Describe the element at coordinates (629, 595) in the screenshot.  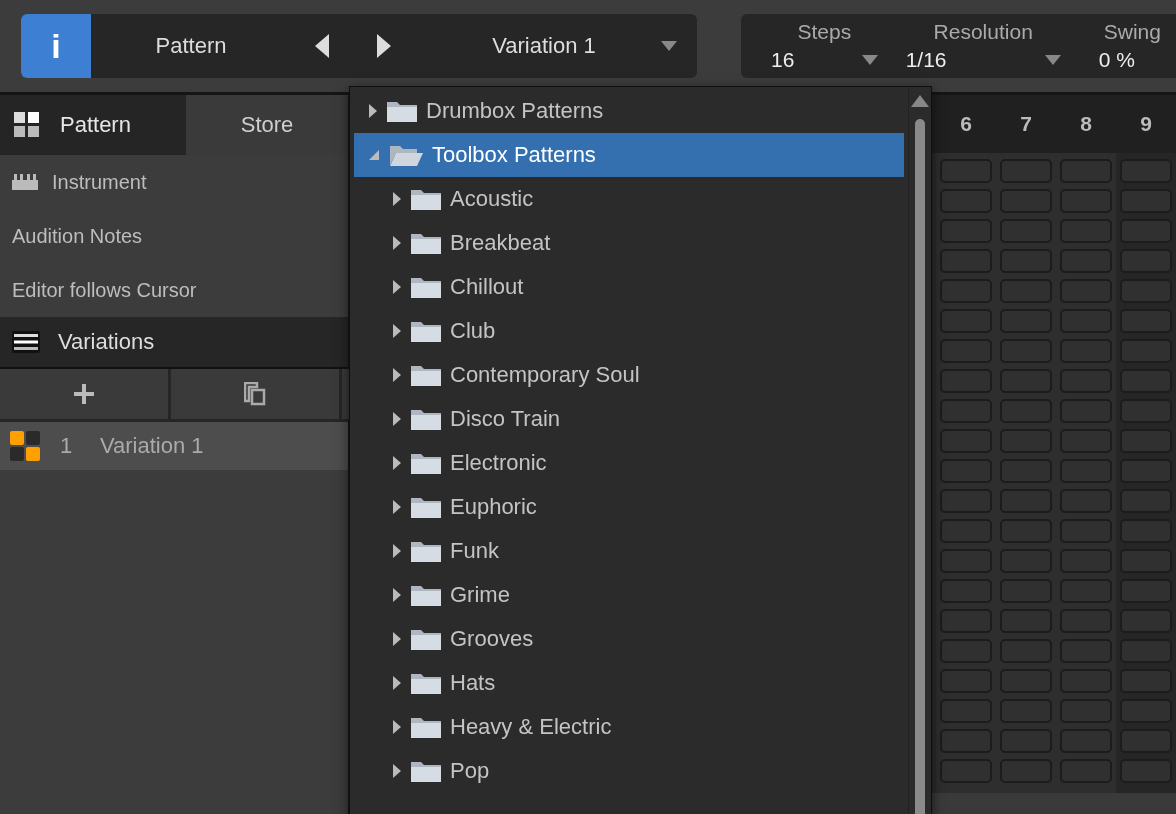
I see `folder-item: Grime` at that location.